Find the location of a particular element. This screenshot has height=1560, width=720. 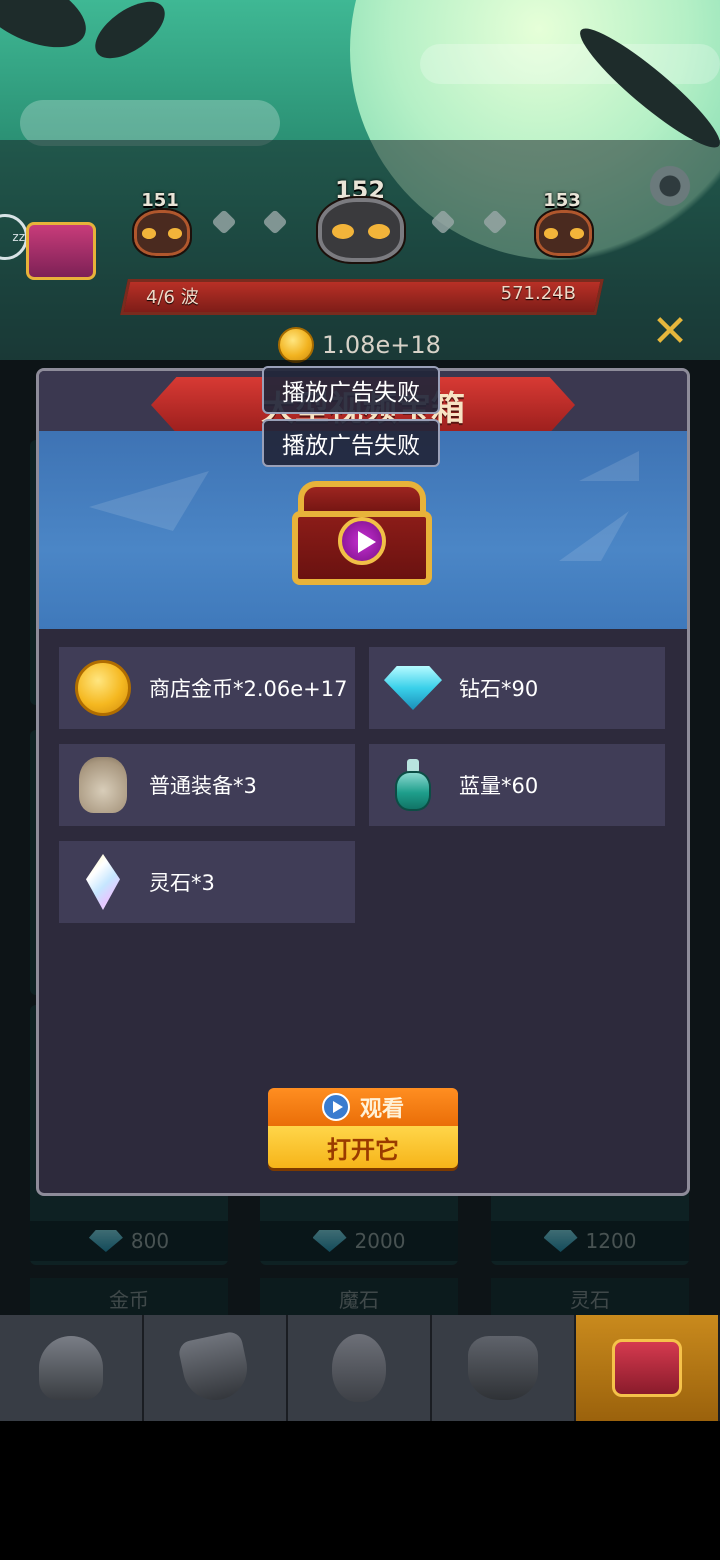

play-circle-icon is located at coordinates (335, 1107).